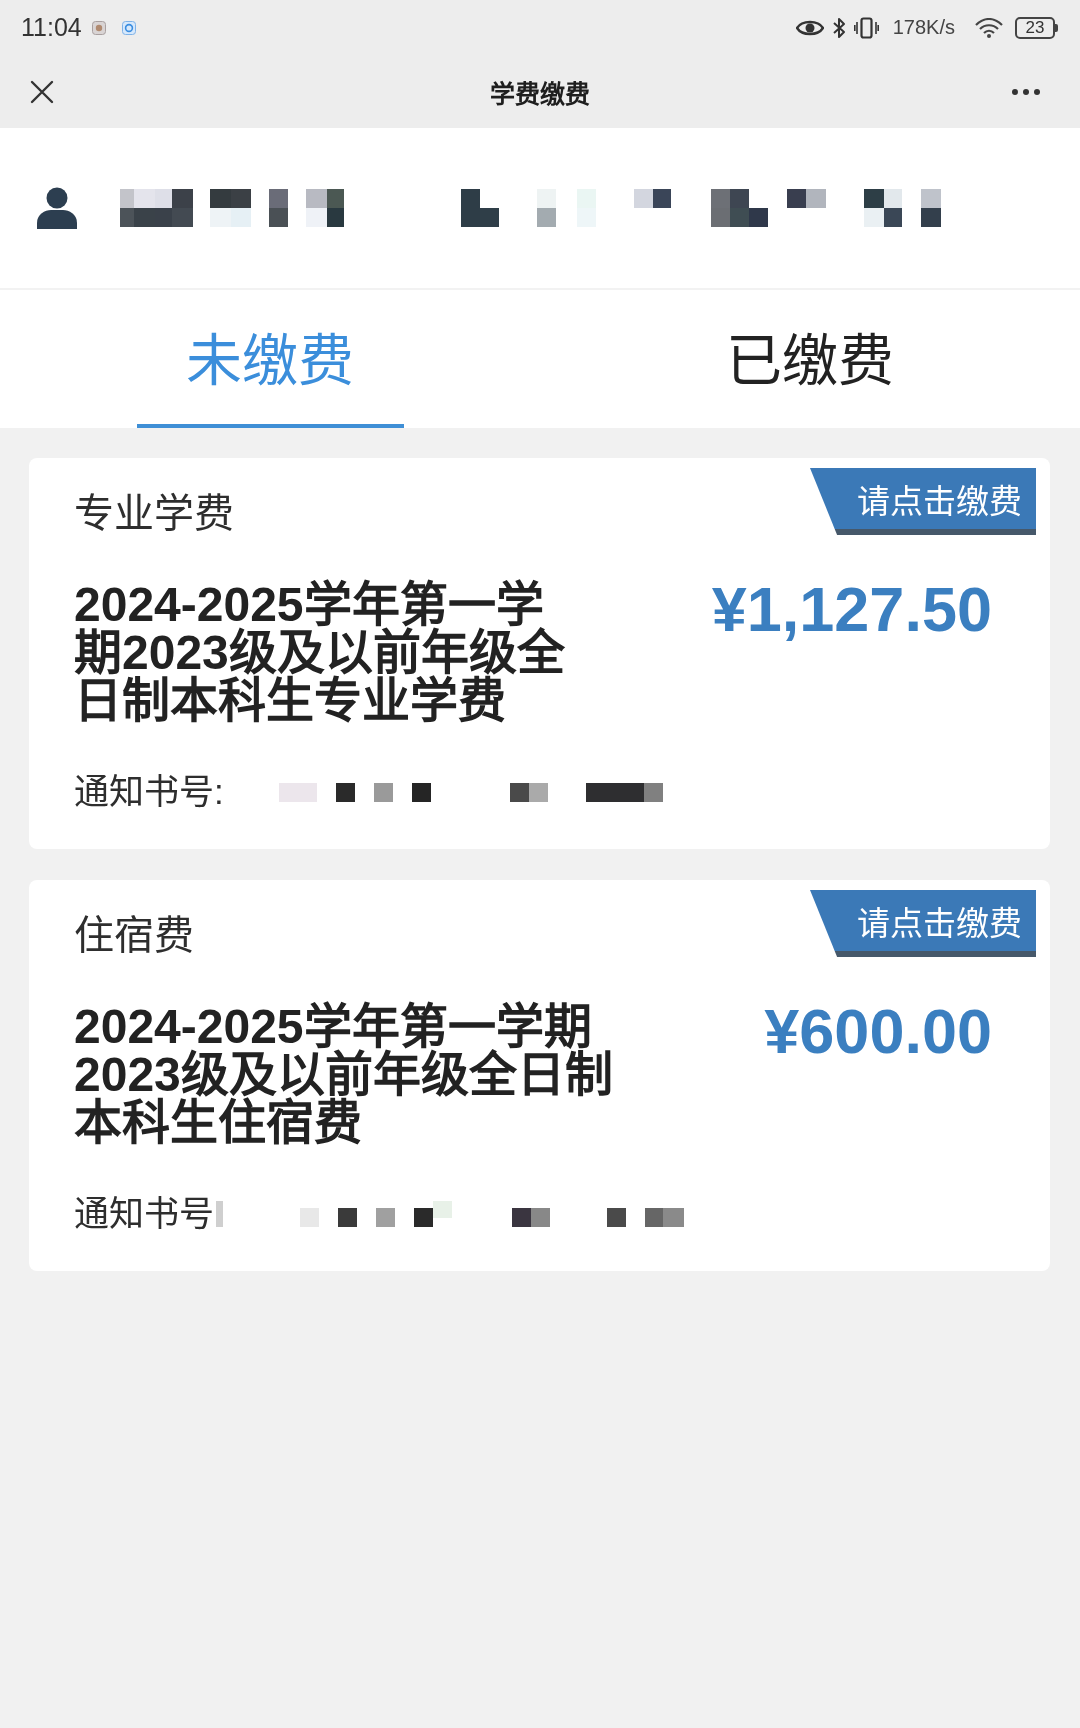 This screenshot has width=1080, height=1728. What do you see at coordinates (57, 208) in the screenshot?
I see `user-icon` at bounding box center [57, 208].